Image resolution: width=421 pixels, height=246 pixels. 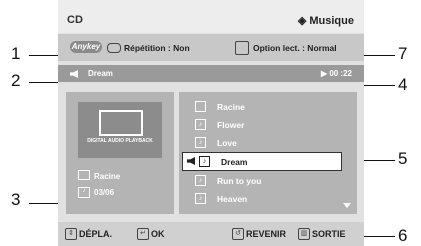 What do you see at coordinates (266, 234) in the screenshot?
I see `back-label: REVENIR` at bounding box center [266, 234].